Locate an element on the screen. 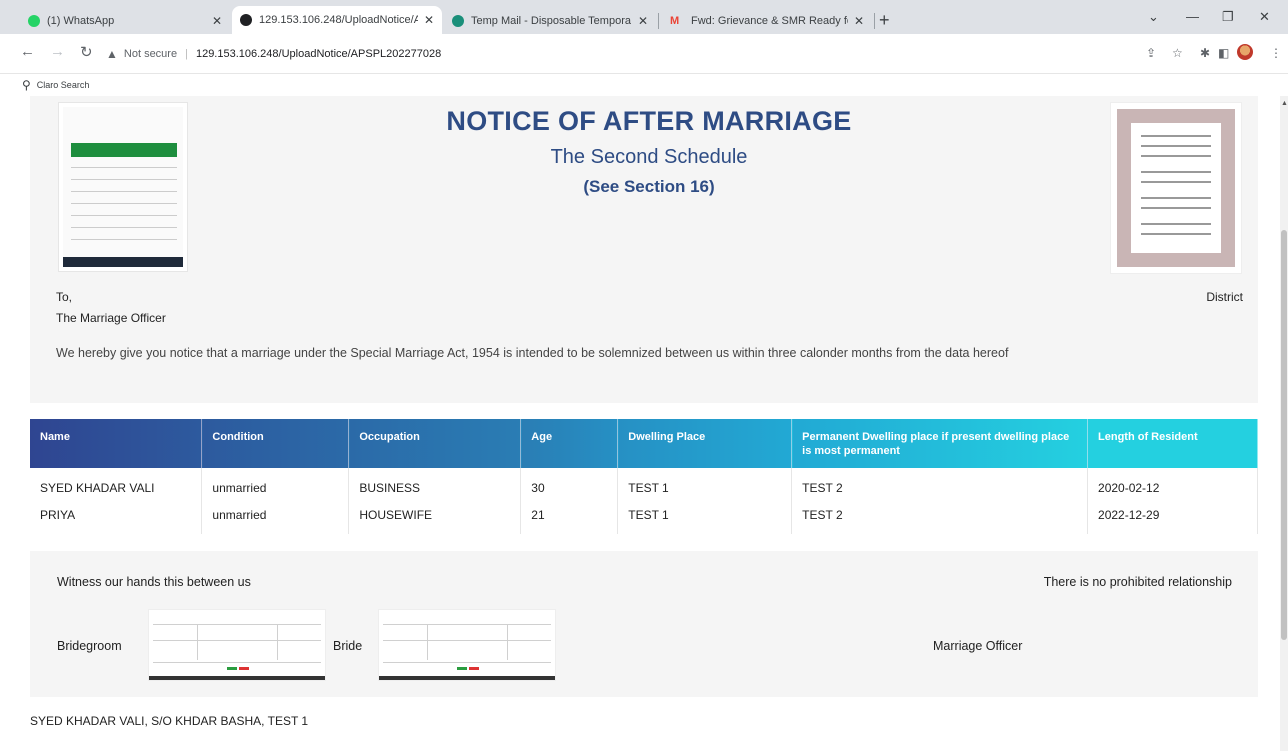 The image size is (1288, 751). marriage-officer-label: Marriage Officer is located at coordinates (978, 646).